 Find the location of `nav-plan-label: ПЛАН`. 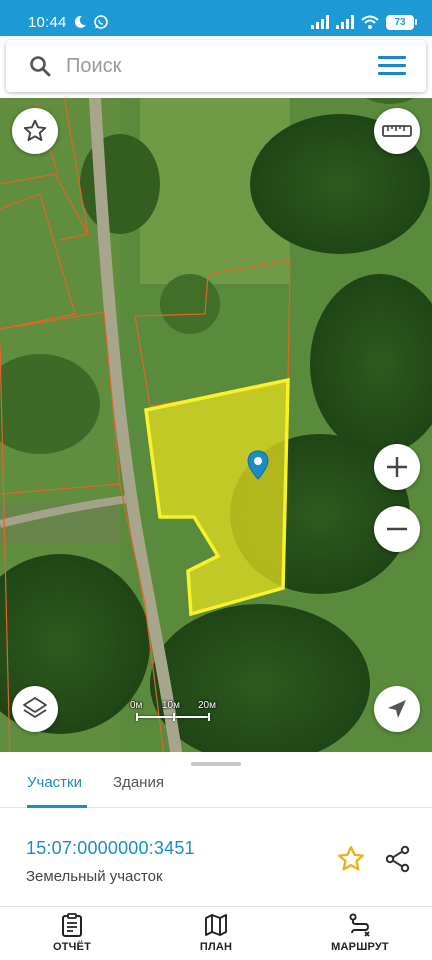

nav-plan-label: ПЛАН is located at coordinates (216, 947).